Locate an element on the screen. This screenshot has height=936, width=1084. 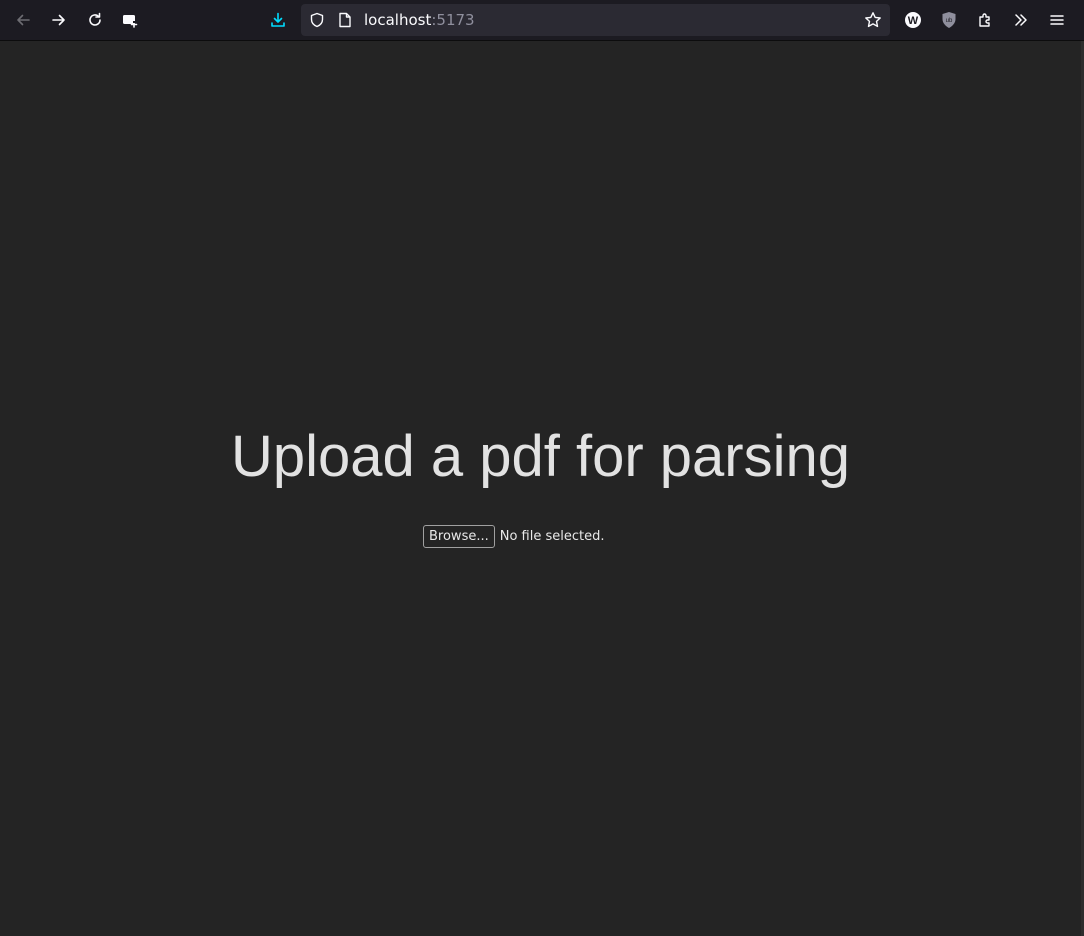
wikiwand-icon: W is located at coordinates (913, 20).